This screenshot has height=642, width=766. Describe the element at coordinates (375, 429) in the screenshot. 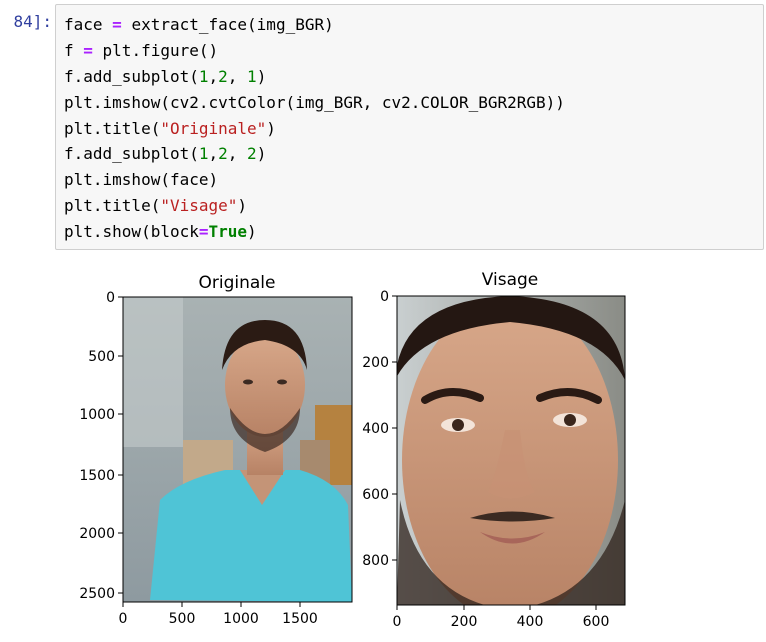

I see `y-tick-label: 400` at that location.